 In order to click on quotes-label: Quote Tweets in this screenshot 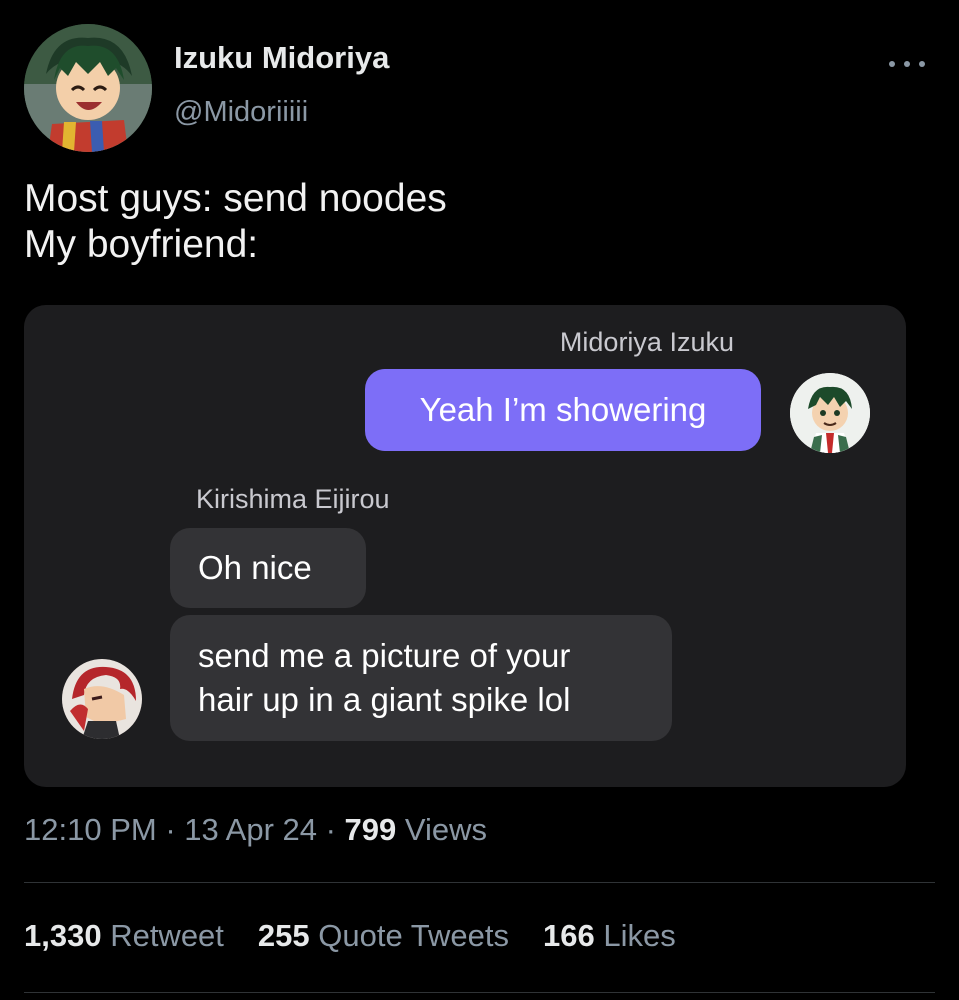, I will do `click(409, 935)`.